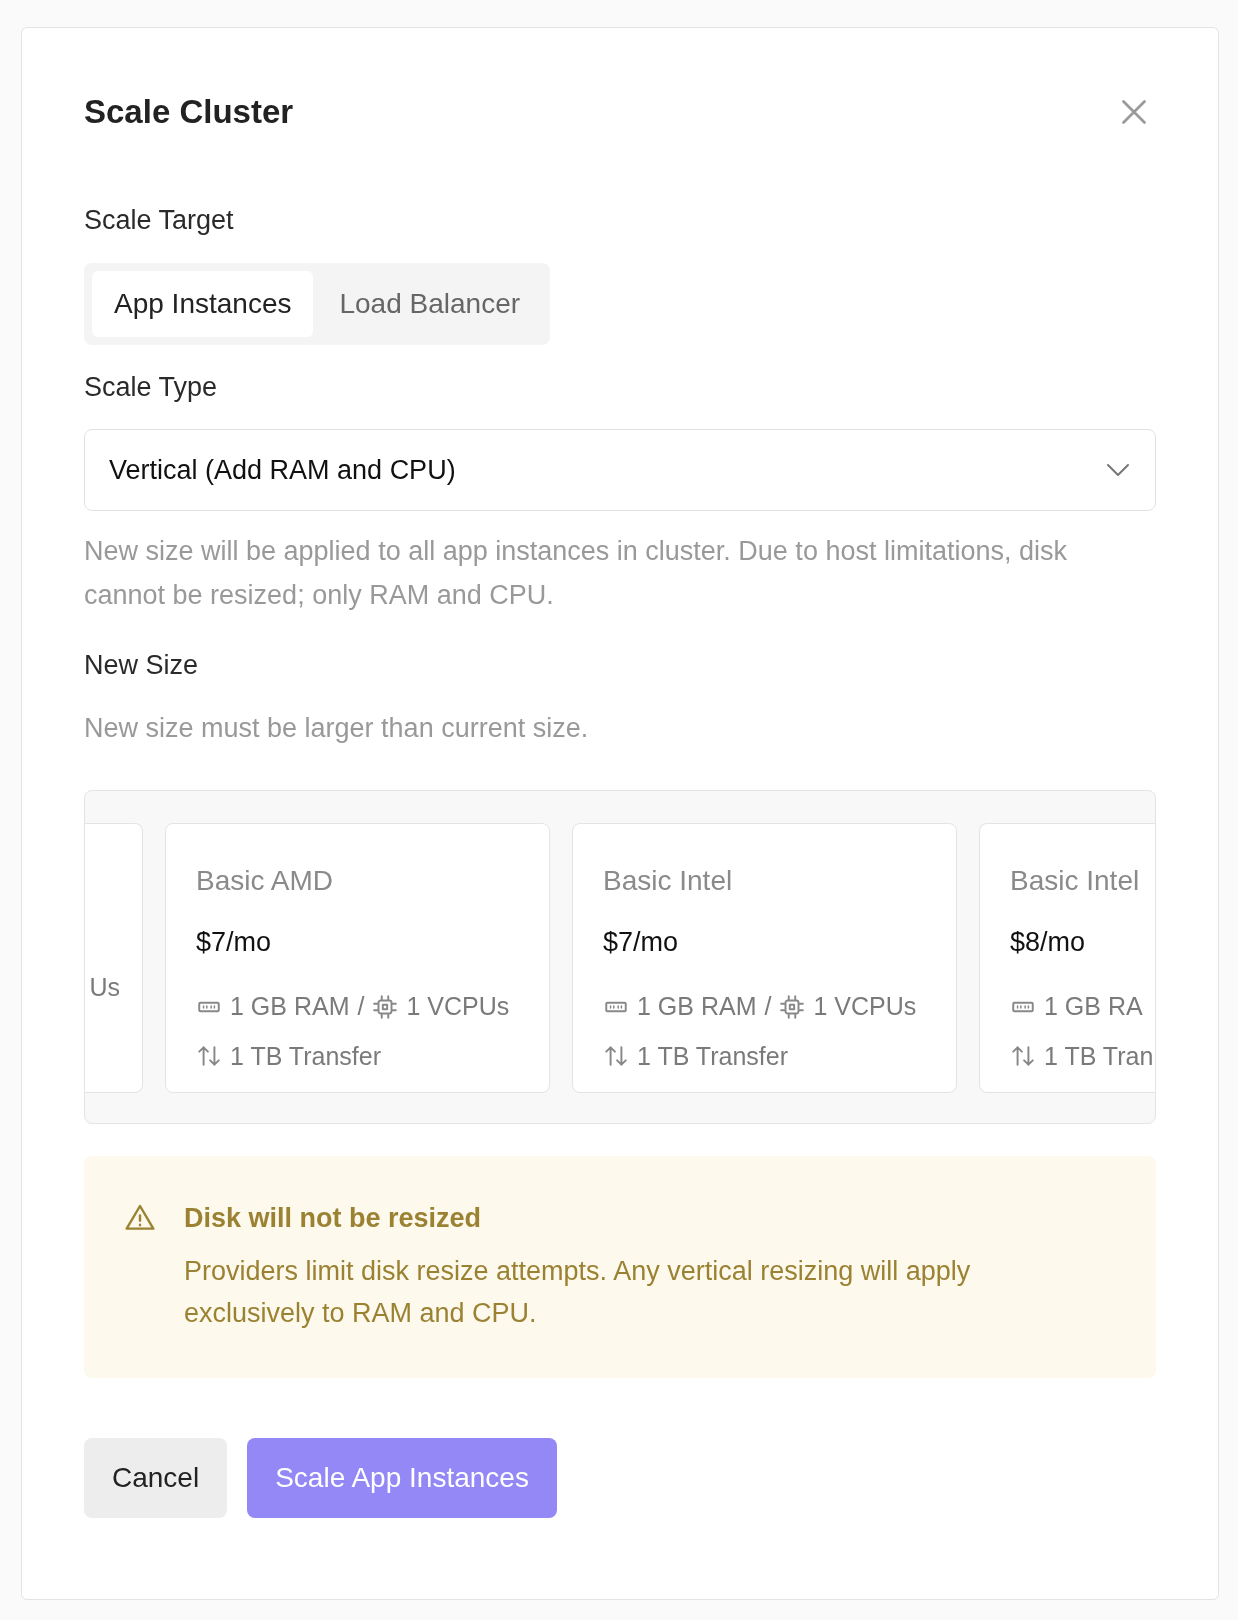 This screenshot has height=1620, width=1238. I want to click on spec-text: 1 GB RA, so click(1093, 1006).